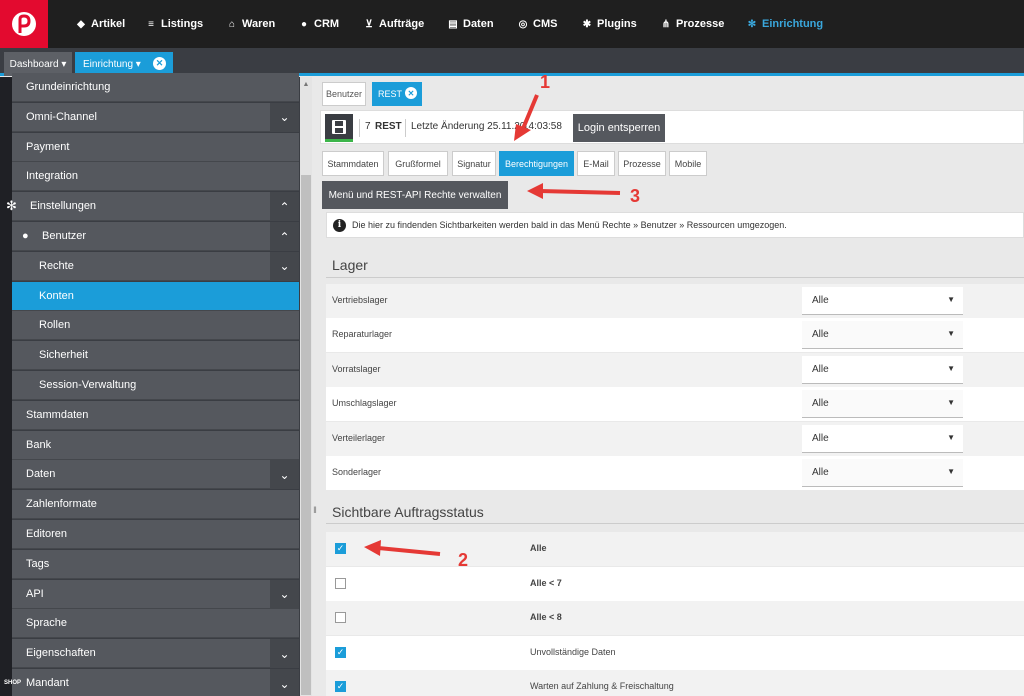 The width and height of the screenshot is (1024, 696). I want to click on warehouse-label: Reparaturlager, so click(362, 334).